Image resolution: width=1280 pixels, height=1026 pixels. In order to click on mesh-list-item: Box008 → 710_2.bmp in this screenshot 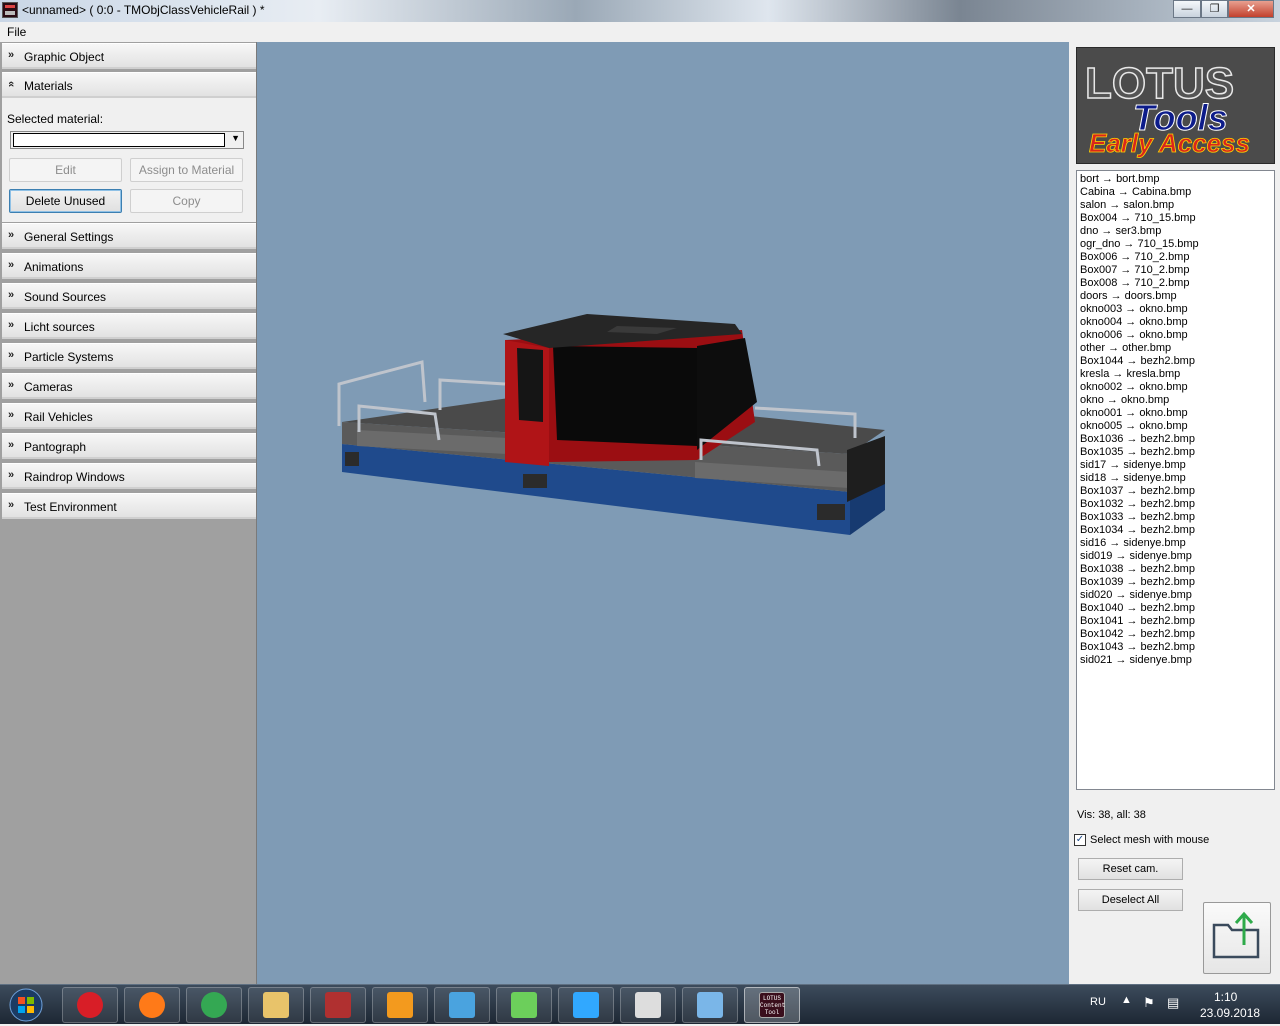, I will do `click(1177, 283)`.